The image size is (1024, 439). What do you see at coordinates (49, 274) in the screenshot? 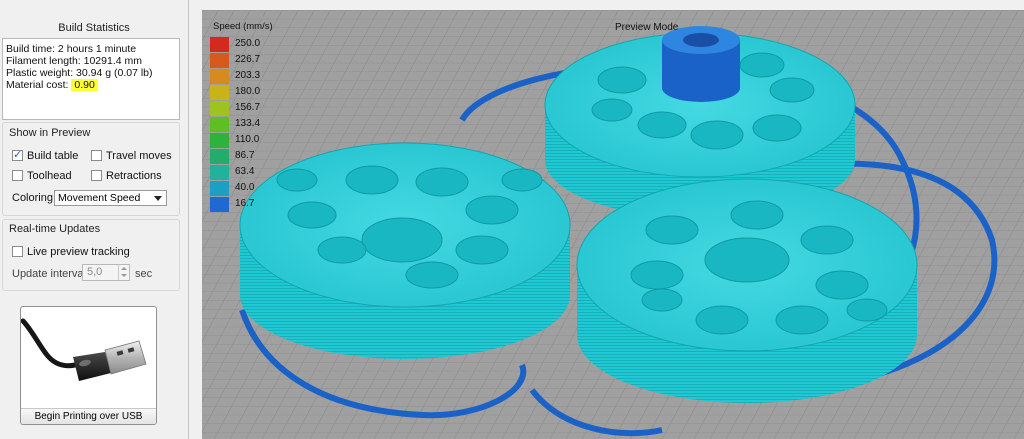
I see `update-interval-label: Update interval` at bounding box center [49, 274].